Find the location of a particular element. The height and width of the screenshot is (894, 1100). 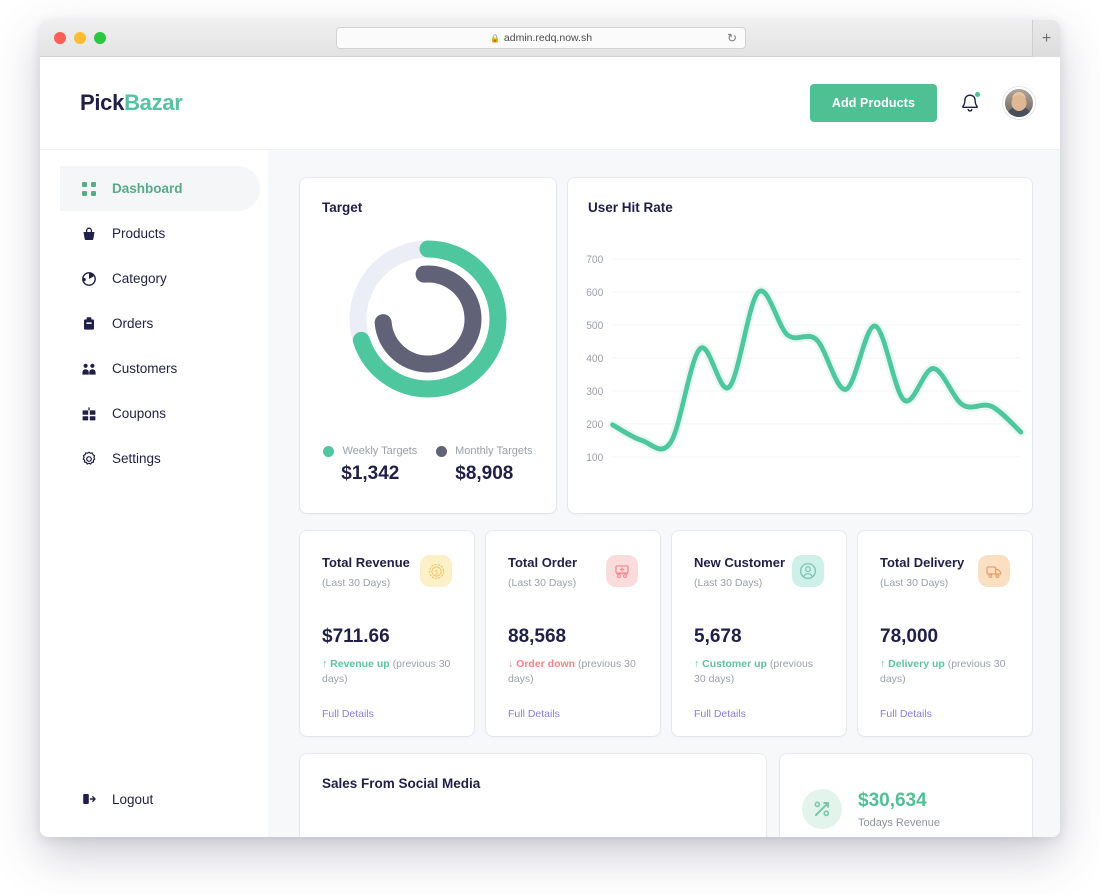

user-circle-icon is located at coordinates (808, 571).